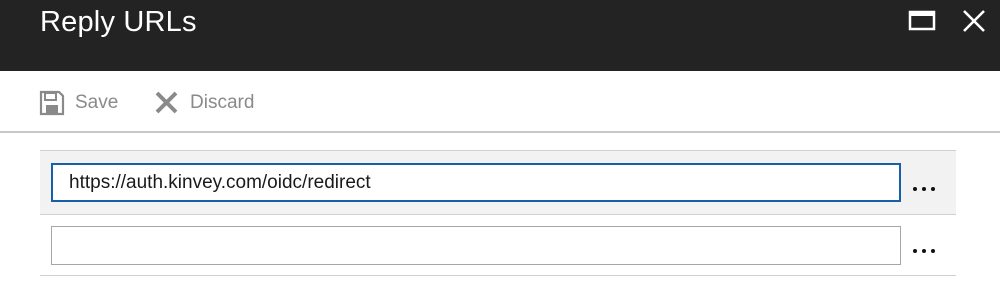  Describe the element at coordinates (222, 102) in the screenshot. I see `discard-label: Discard` at that location.